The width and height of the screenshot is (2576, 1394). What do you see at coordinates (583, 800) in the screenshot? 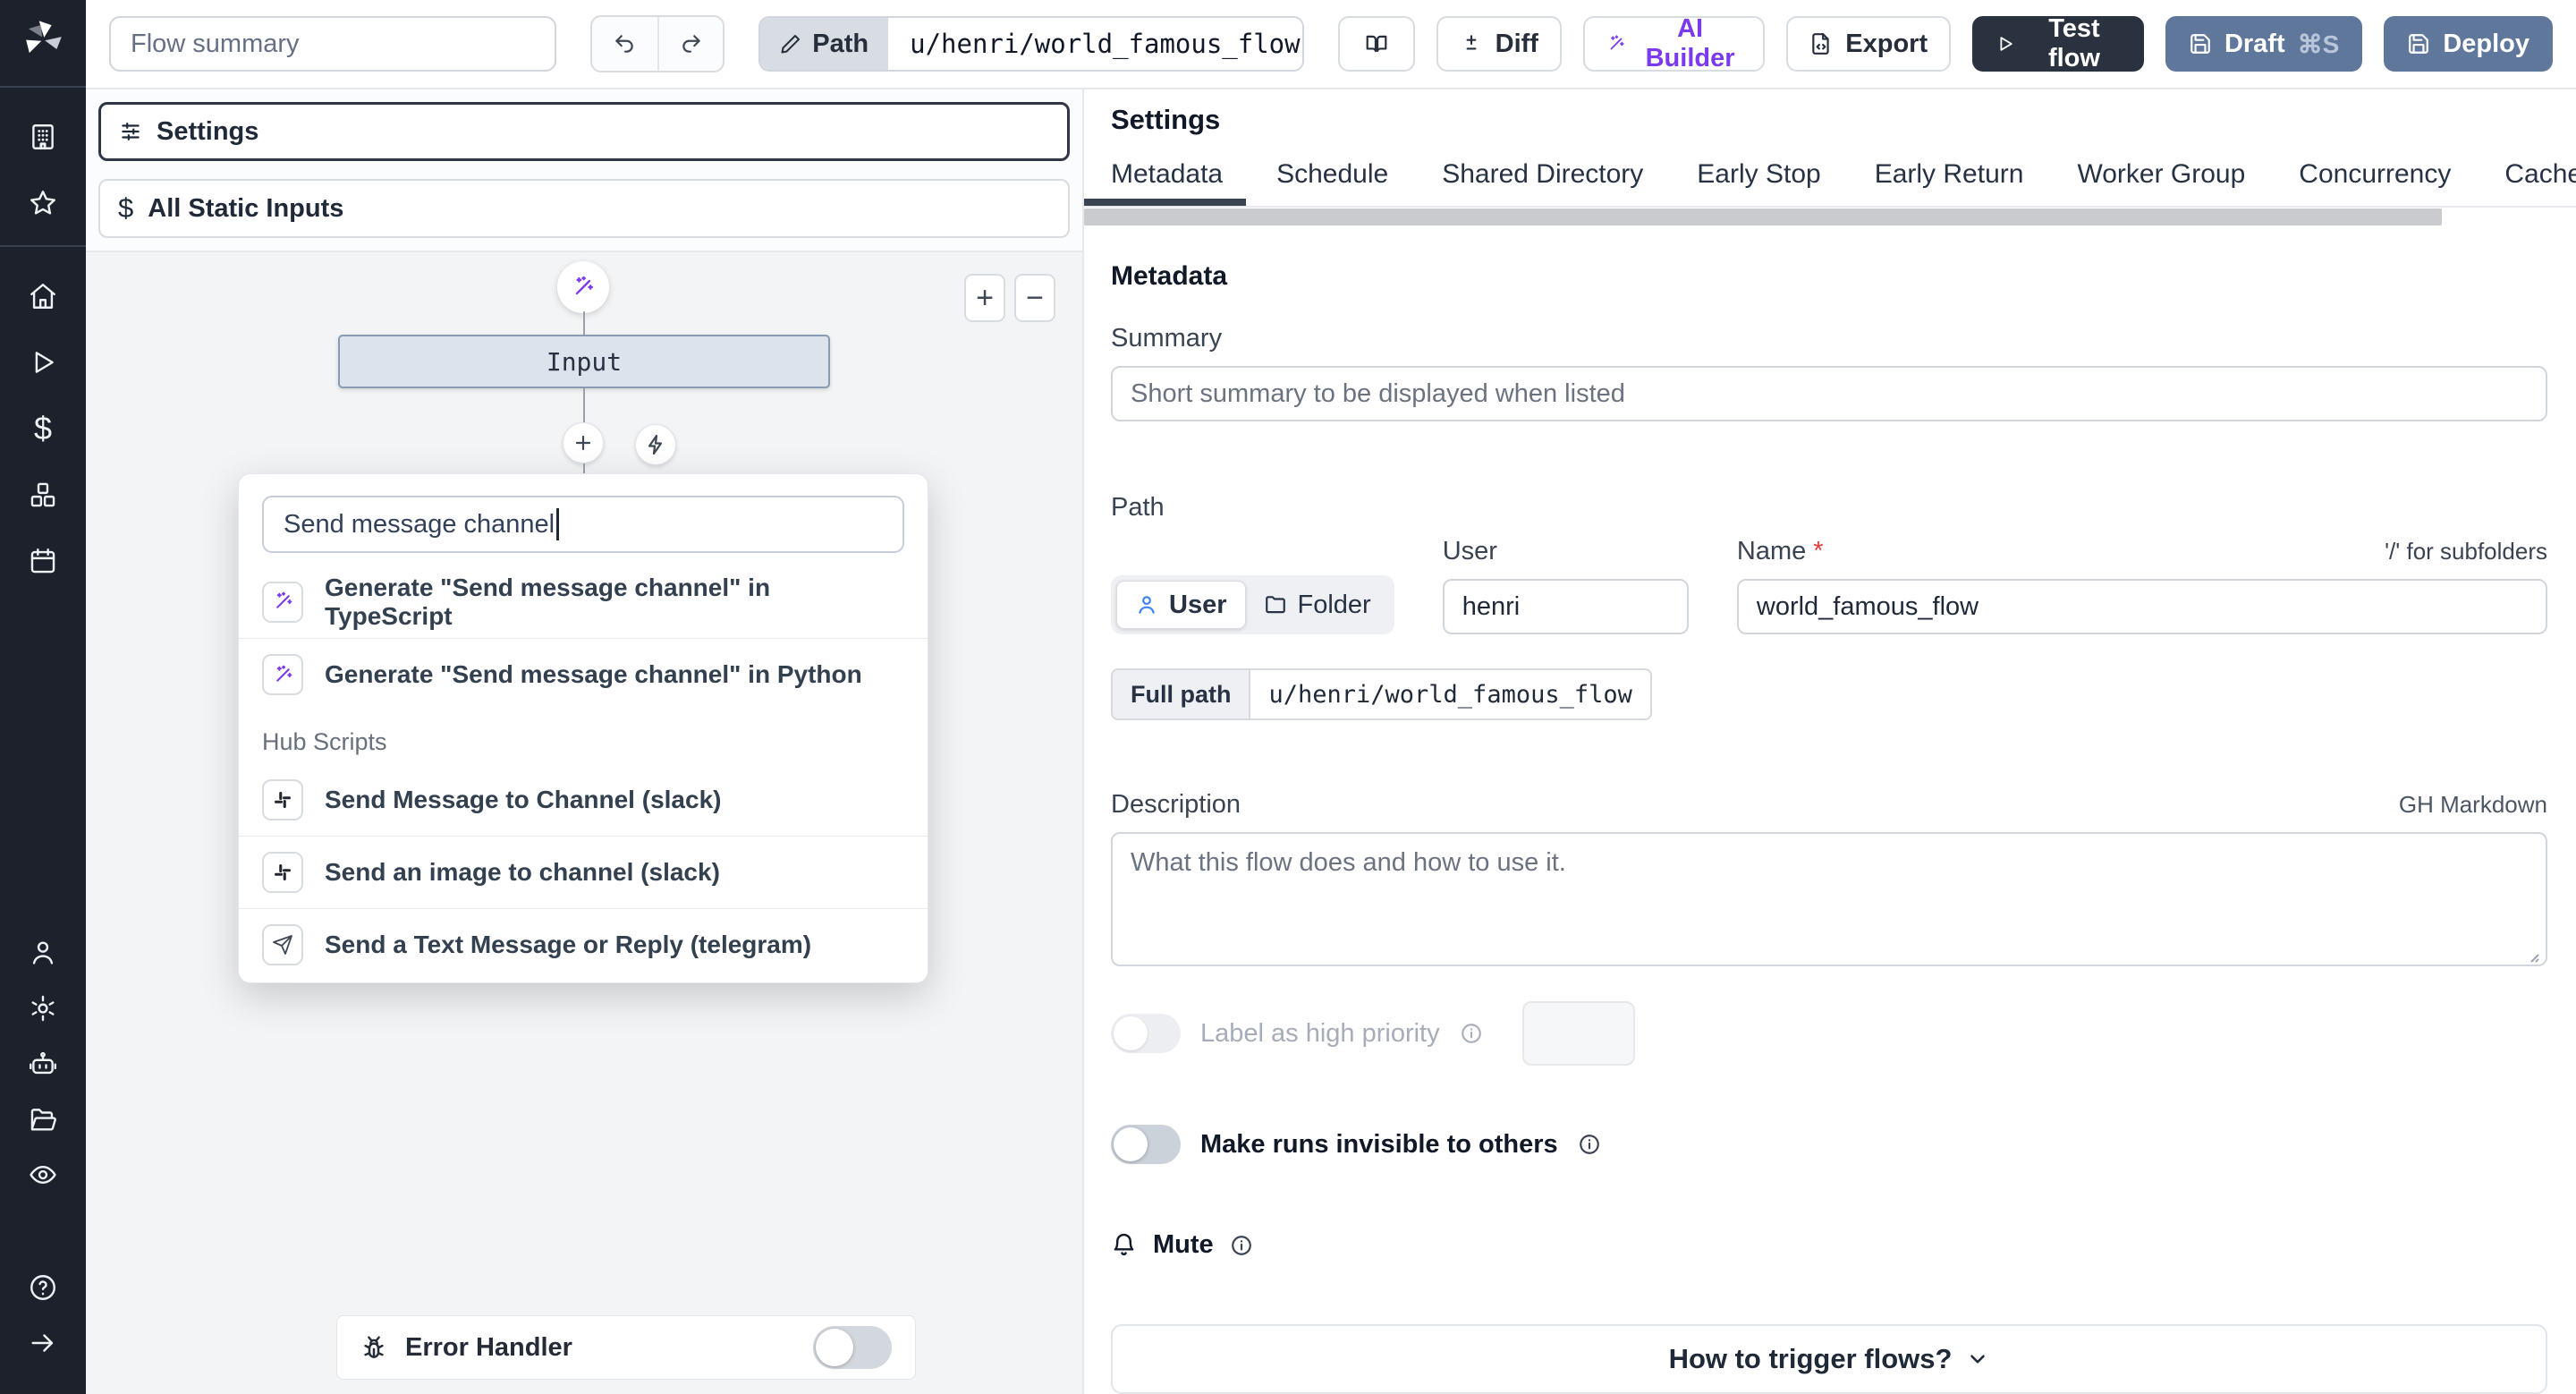
I see `hub-script-option-slack-message: Send Message to Channel (slack)` at bounding box center [583, 800].